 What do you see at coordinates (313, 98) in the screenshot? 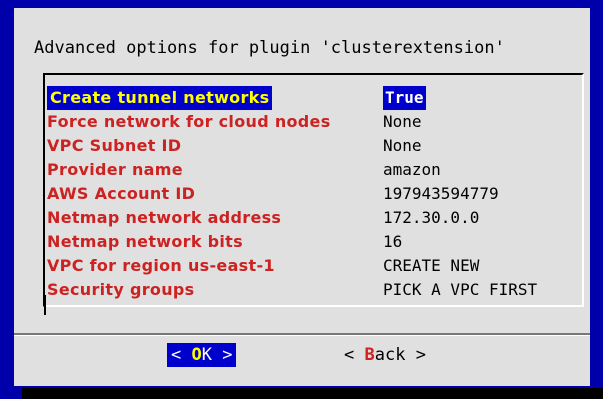
I see `option-row-create-tunnel-networks: Create tunnel networks True` at bounding box center [313, 98].